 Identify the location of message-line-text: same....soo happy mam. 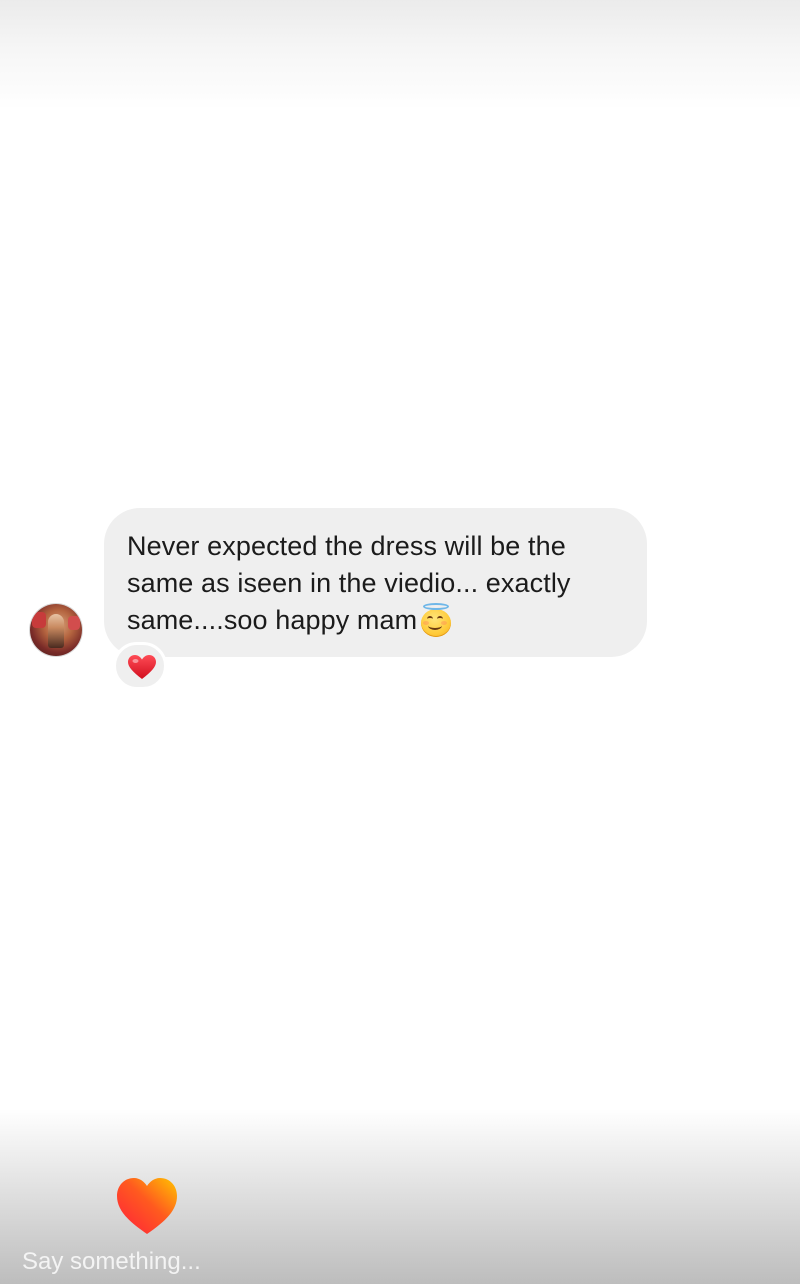
(272, 620).